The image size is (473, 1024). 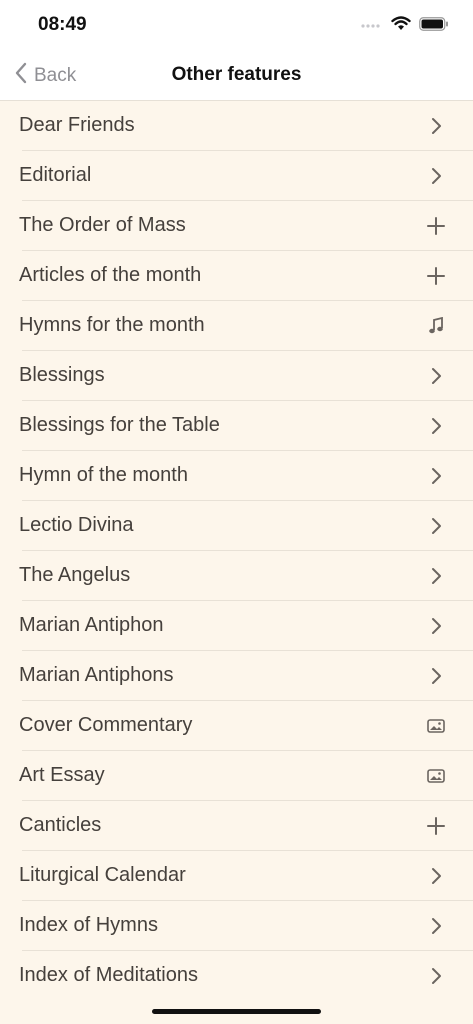 What do you see at coordinates (236, 1011) in the screenshot?
I see `home-indicator` at bounding box center [236, 1011].